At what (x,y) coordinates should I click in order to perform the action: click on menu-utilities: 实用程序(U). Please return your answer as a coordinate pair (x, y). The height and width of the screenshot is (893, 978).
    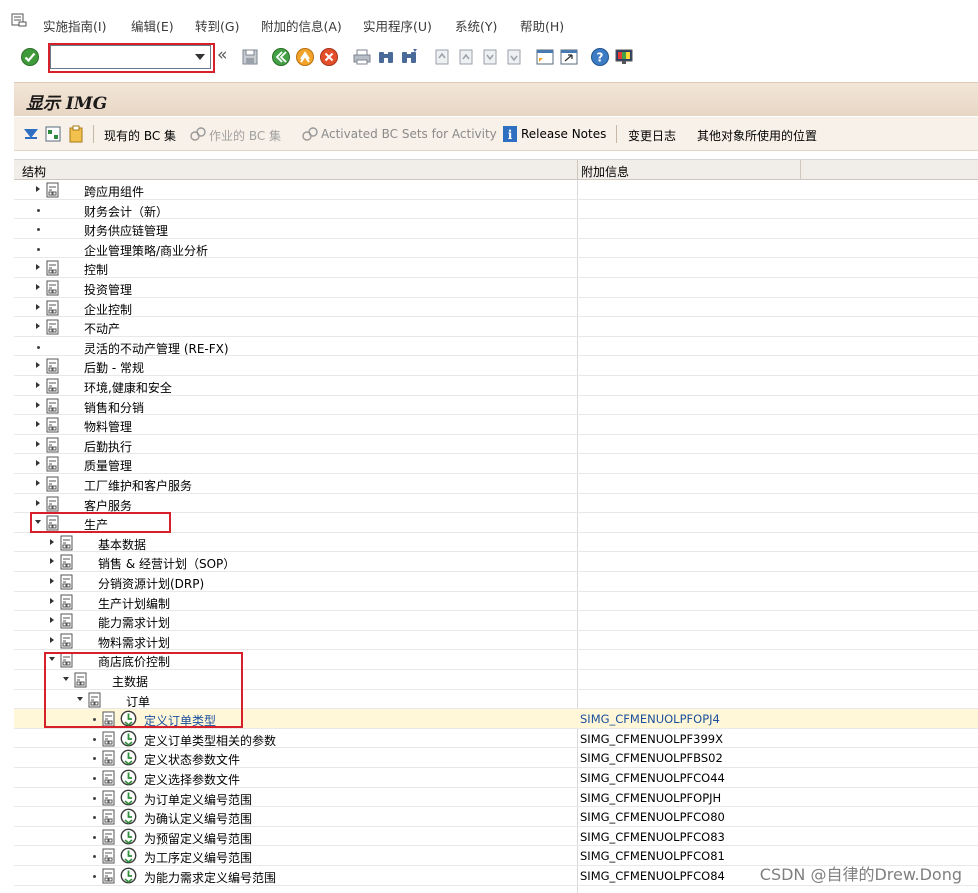
    Looking at the image, I should click on (397, 25).